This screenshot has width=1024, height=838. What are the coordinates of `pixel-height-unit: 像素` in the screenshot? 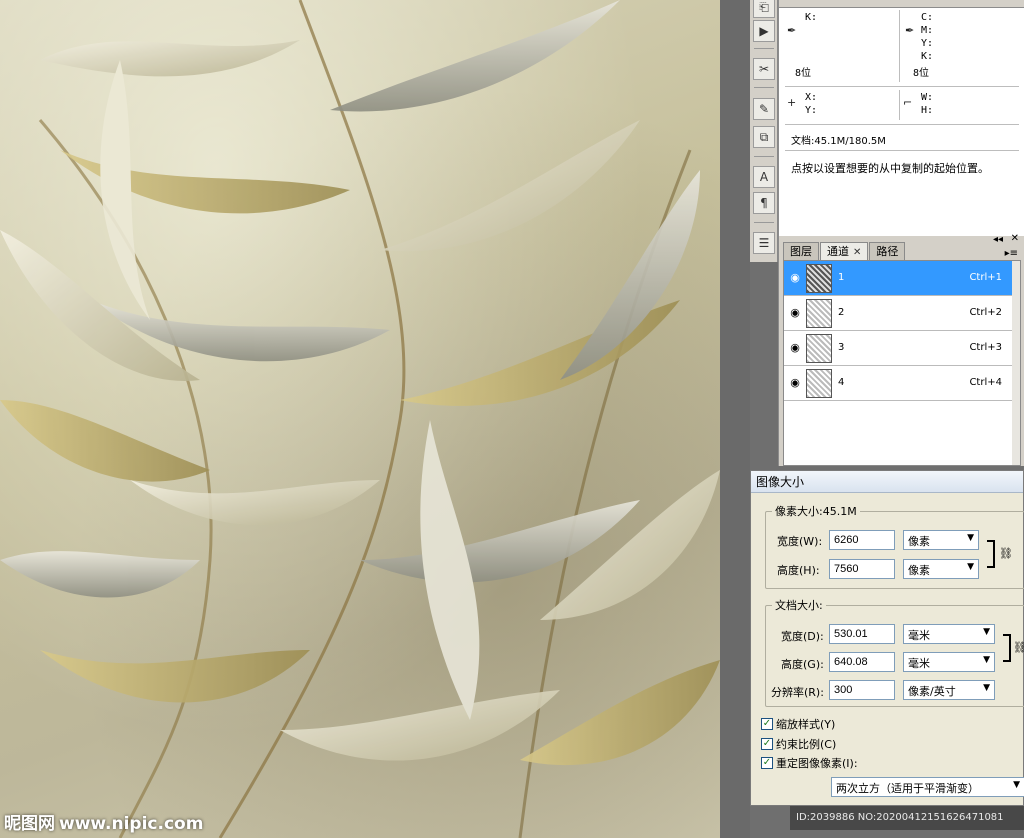 It's located at (919, 570).